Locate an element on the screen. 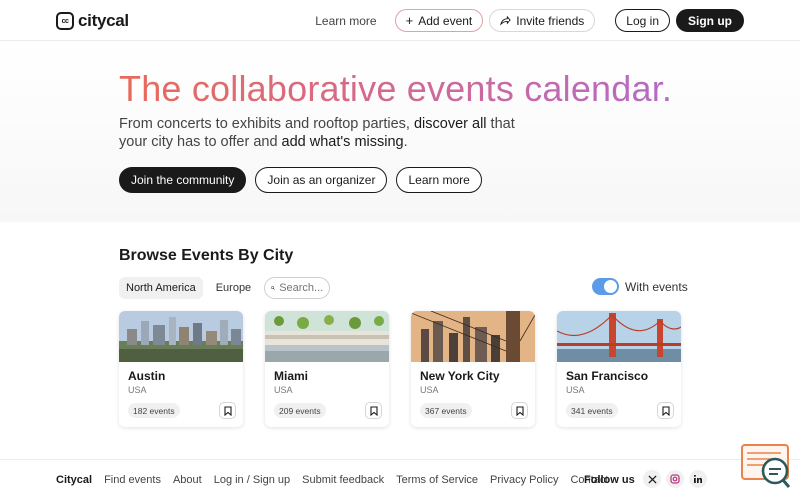 The height and width of the screenshot is (500, 800). hero-learn-more-button: Learn more is located at coordinates (439, 180).